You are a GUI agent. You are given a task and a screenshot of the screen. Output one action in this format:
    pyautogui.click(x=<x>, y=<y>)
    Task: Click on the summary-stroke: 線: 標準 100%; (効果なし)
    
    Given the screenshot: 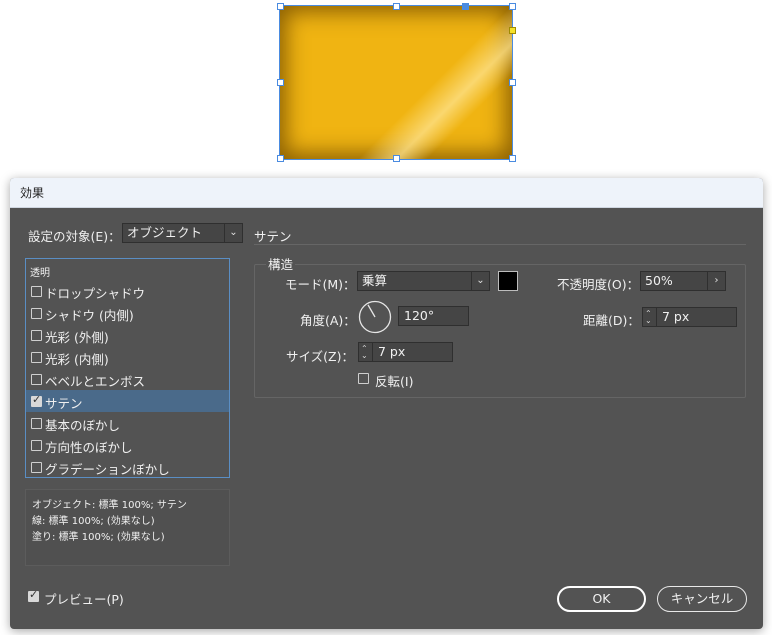 What is the action you would take?
    pyautogui.click(x=93, y=521)
    